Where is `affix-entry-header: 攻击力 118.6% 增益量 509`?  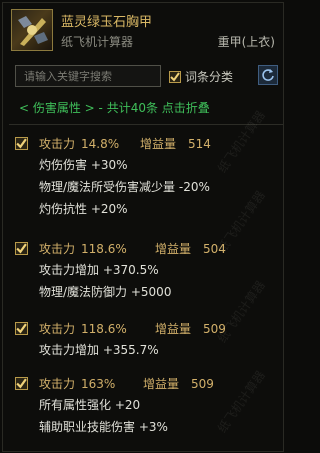
affix-entry-header: 攻击力 118.6% 增益量 509 is located at coordinates (149, 329).